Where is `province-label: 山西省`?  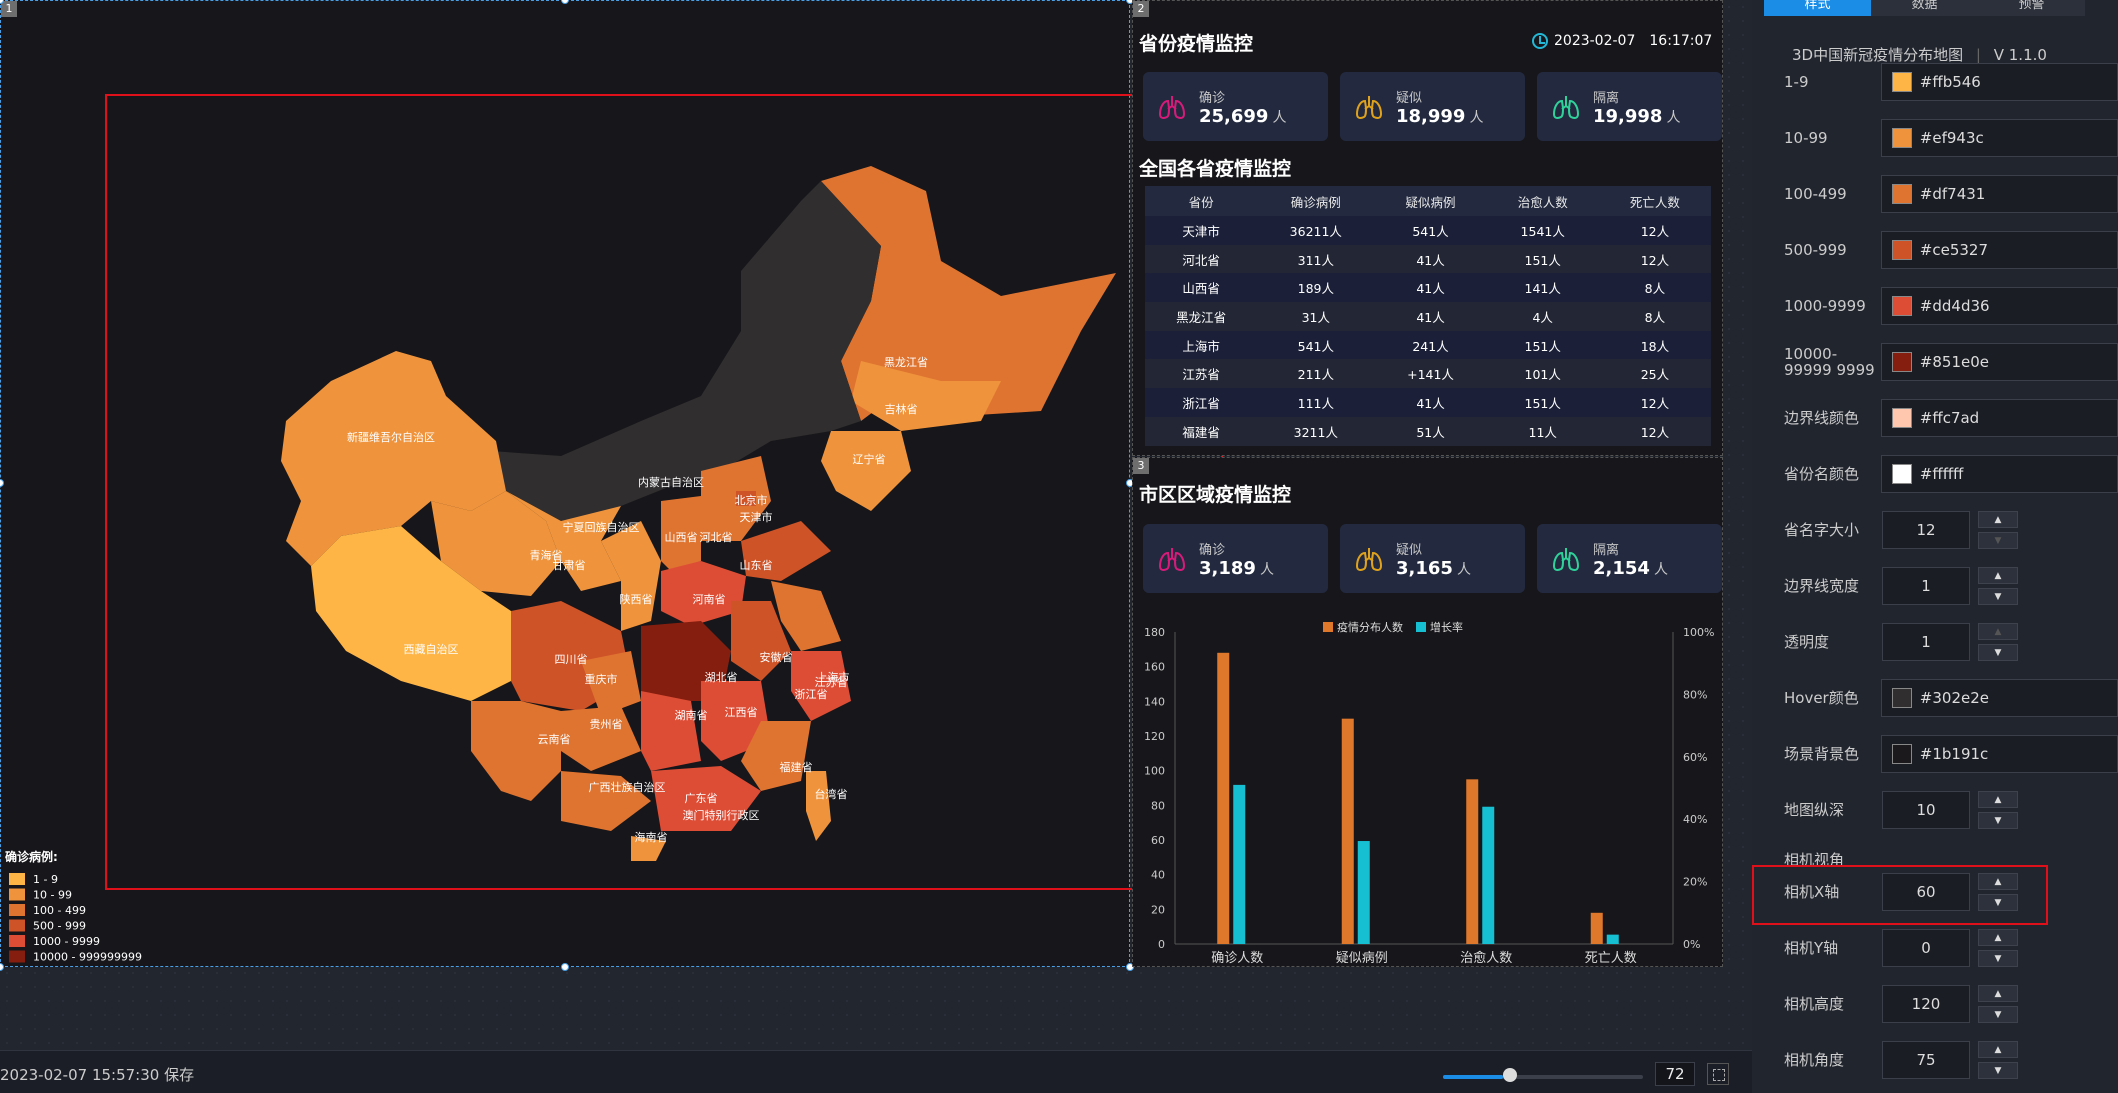
province-label: 山西省 is located at coordinates (681, 537).